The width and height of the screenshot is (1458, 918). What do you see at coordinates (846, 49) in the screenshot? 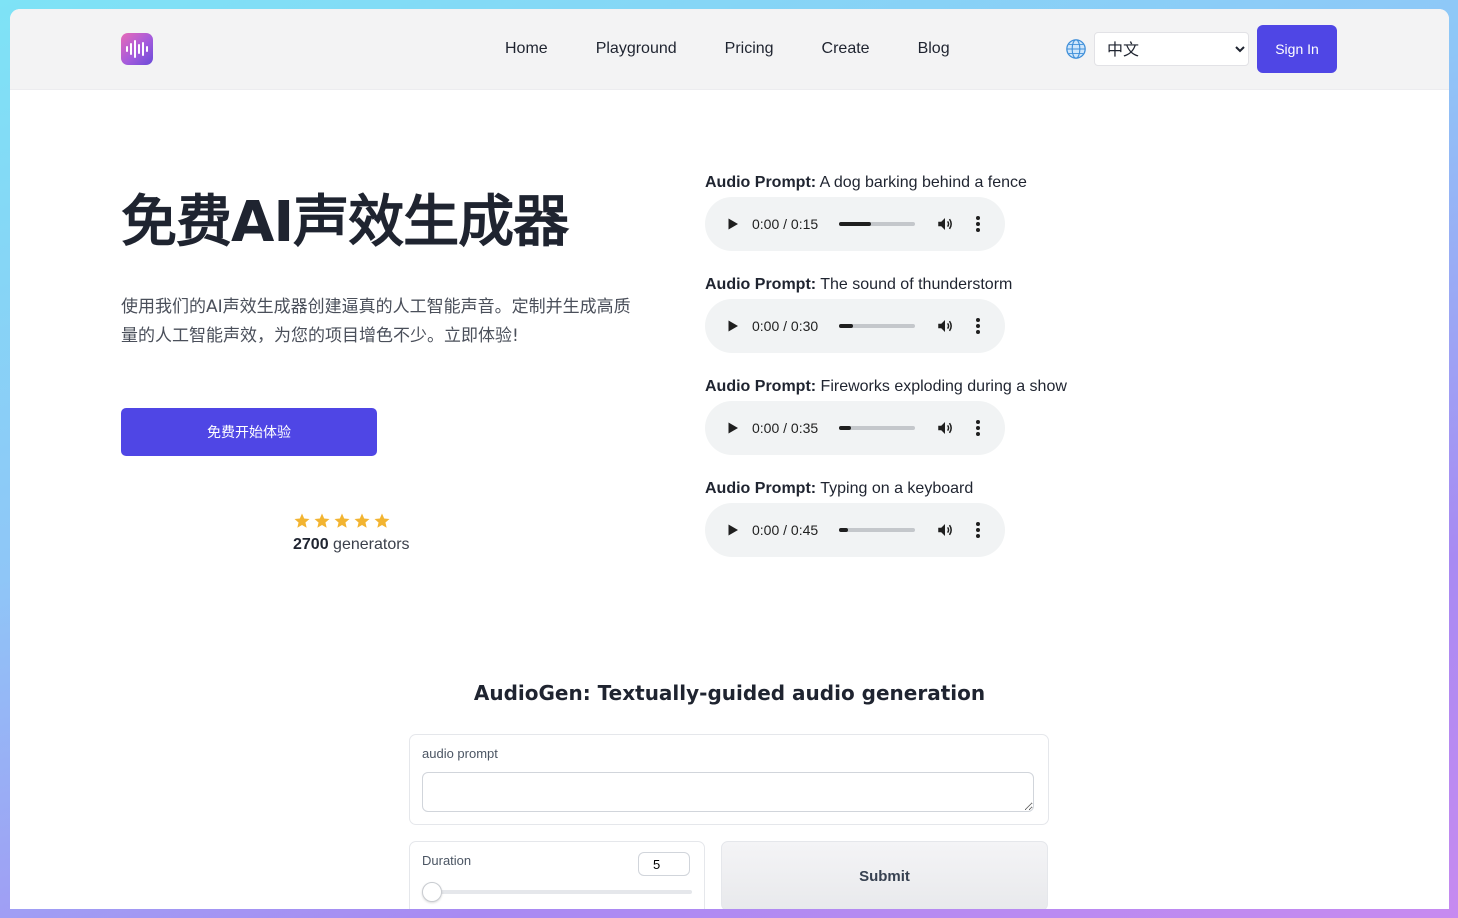
I see `nav-link-create: Create` at bounding box center [846, 49].